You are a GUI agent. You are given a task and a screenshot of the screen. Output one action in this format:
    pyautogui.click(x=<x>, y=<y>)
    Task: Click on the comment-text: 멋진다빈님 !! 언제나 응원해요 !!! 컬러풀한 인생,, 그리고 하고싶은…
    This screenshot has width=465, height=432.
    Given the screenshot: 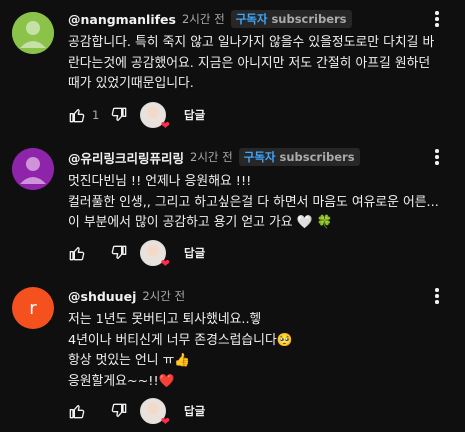 What is the action you would take?
    pyautogui.click(x=258, y=203)
    